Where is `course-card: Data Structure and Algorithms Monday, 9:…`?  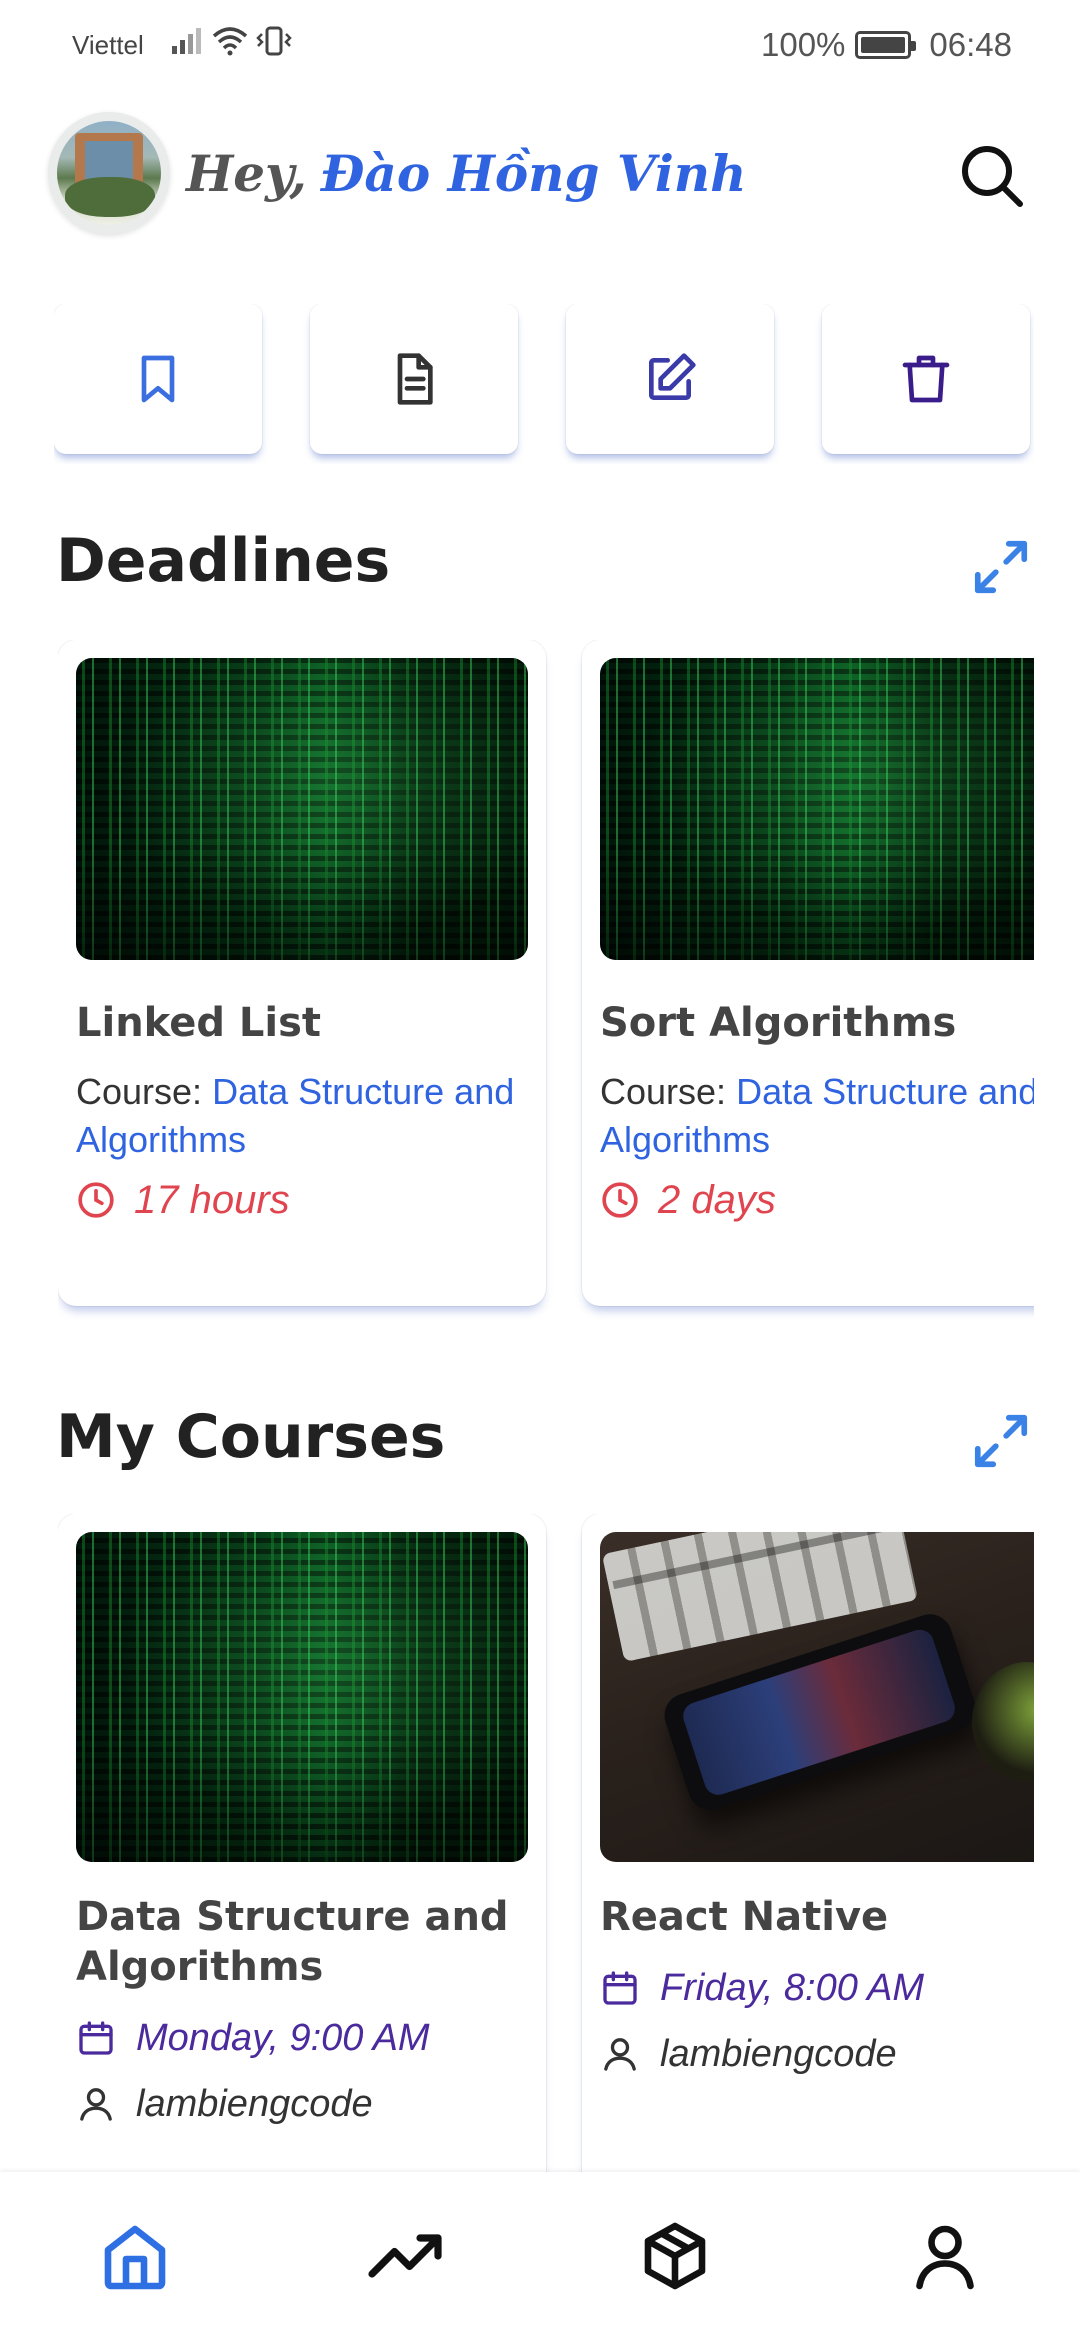
course-card: Data Structure and Algorithms Monday, 9:… is located at coordinates (302, 1844).